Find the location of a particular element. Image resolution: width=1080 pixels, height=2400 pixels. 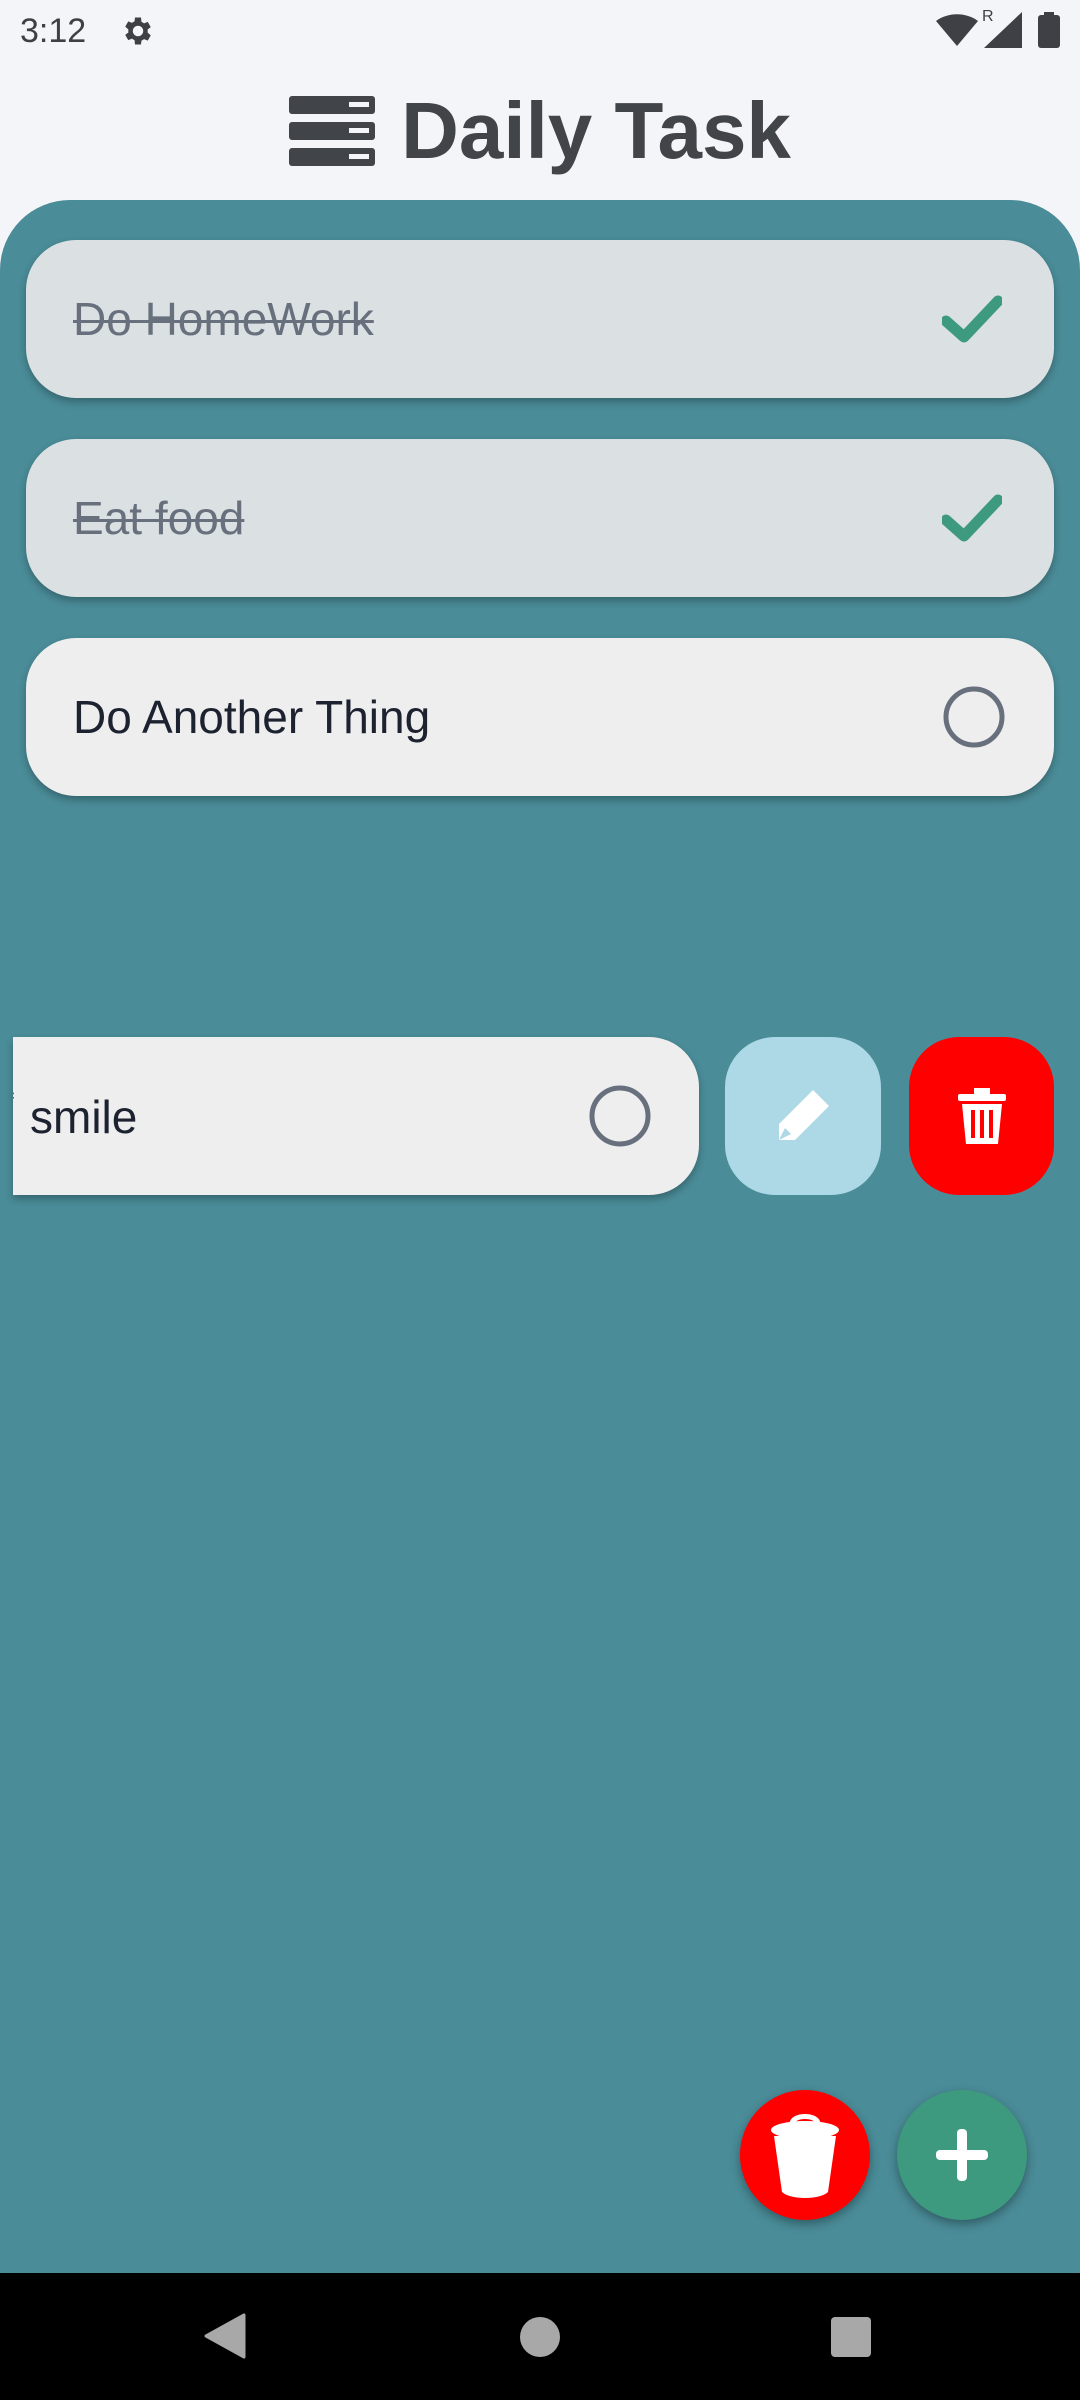

status-bar: 3:12 R is located at coordinates (540, 31).